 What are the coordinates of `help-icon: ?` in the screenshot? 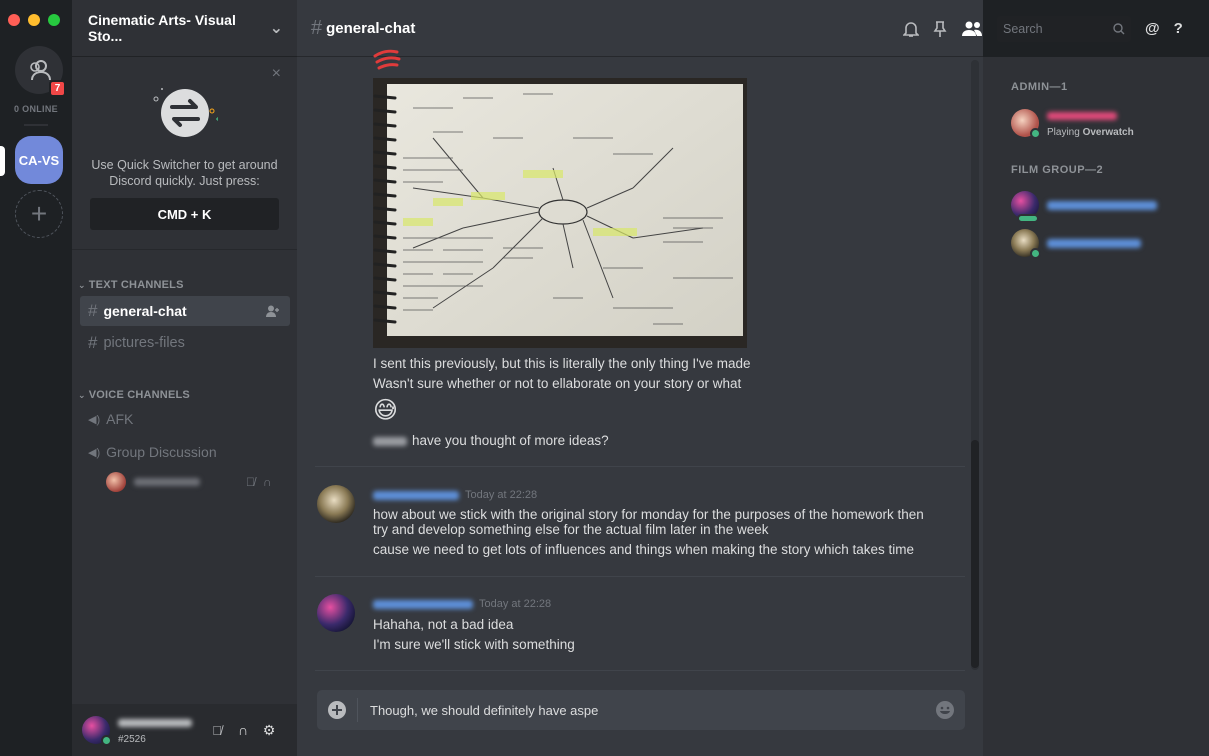 It's located at (1178, 28).